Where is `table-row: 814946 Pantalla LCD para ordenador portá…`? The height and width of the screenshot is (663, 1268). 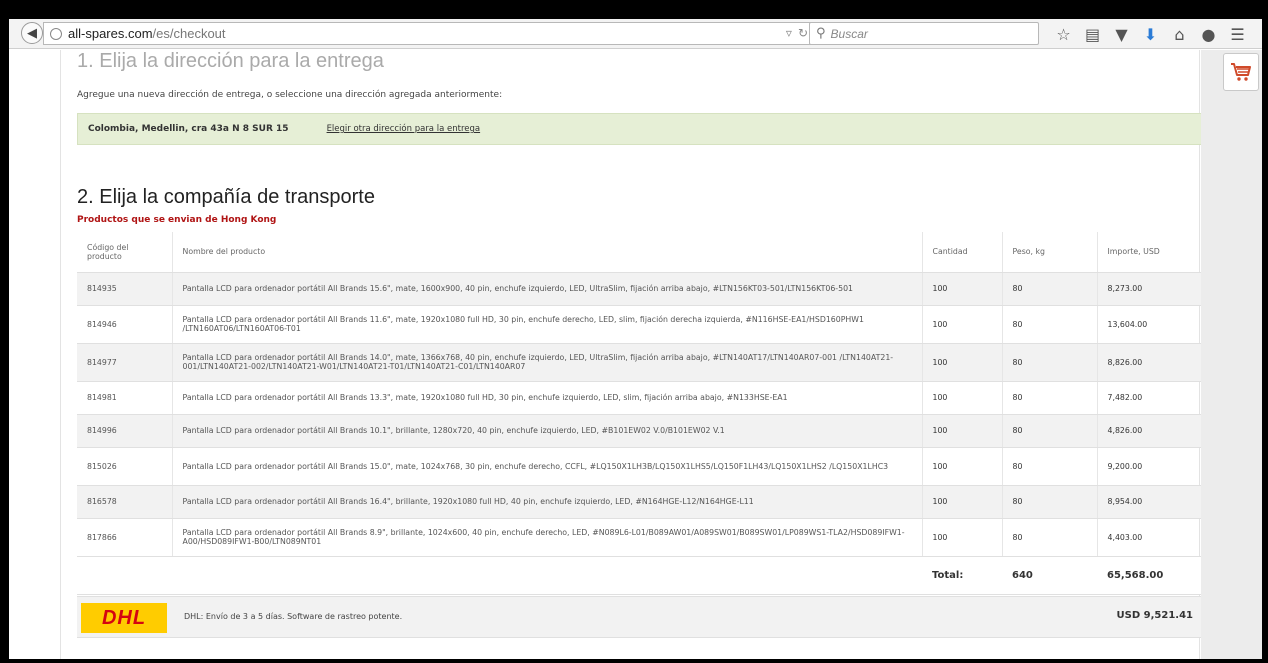 table-row: 814946 Pantalla LCD para ordenador portá… is located at coordinates (640, 324).